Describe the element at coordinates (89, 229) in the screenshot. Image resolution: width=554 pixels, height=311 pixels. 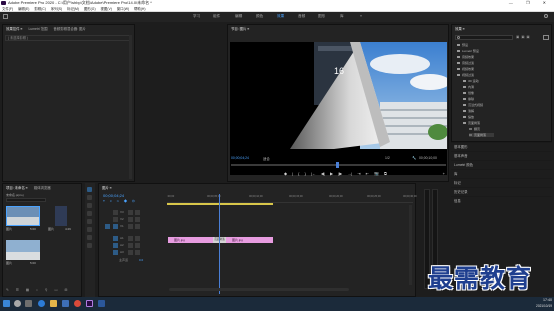
I see `pen-tool-icon` at that location.